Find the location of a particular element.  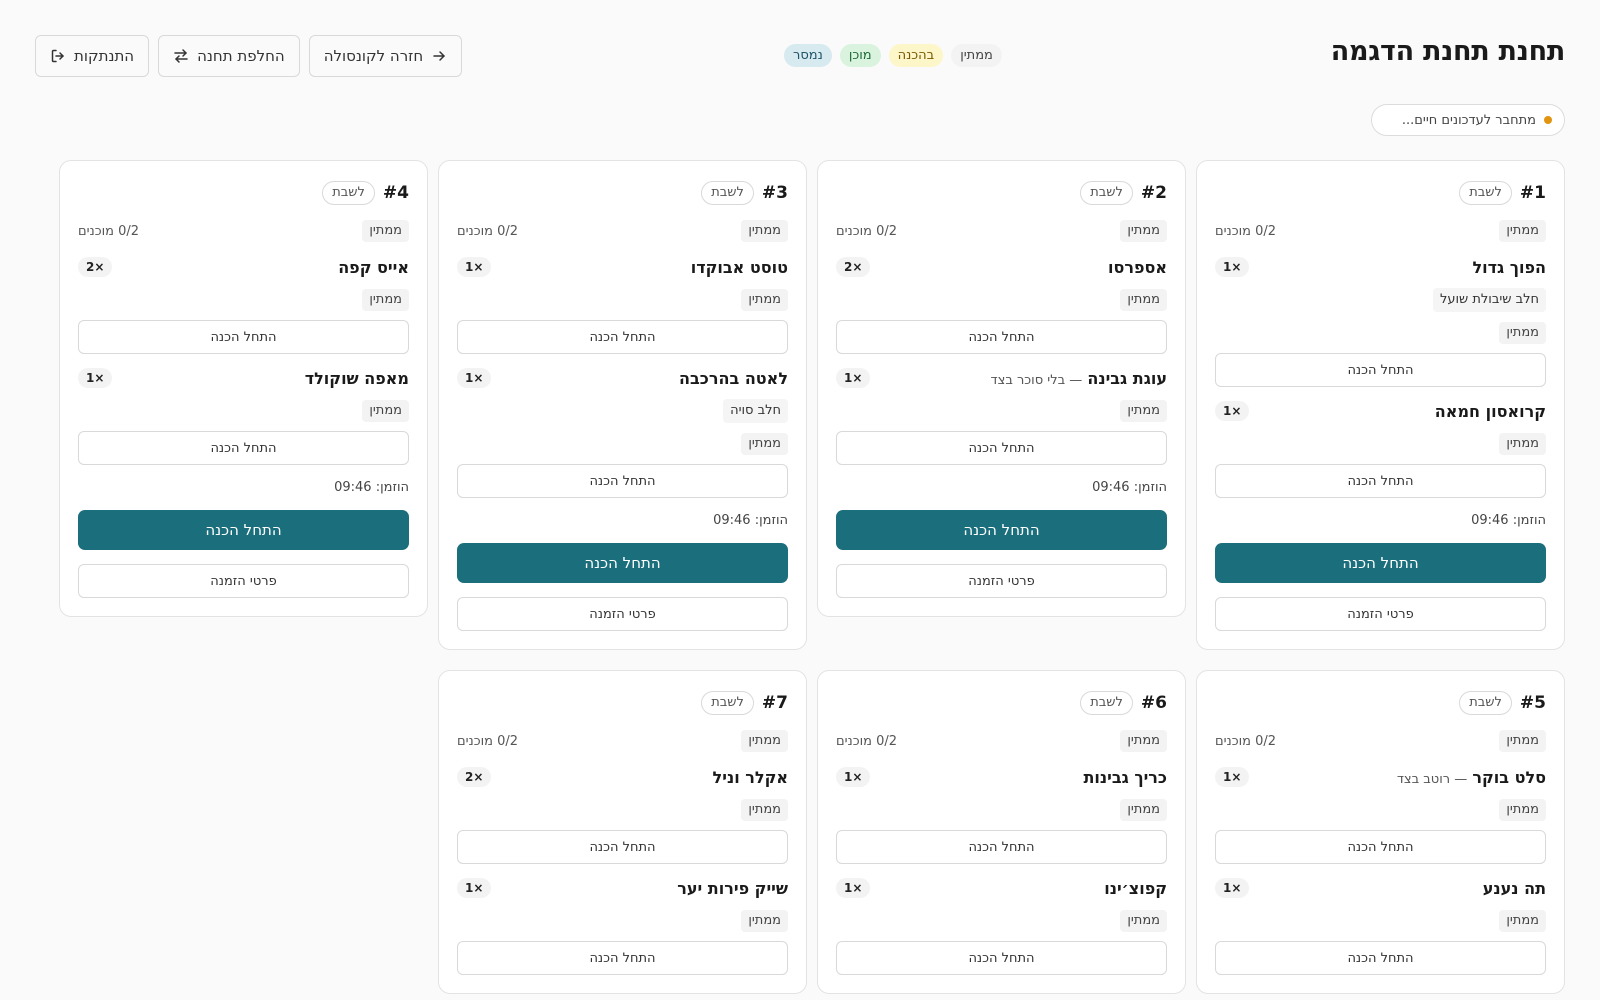

list-item: כריך גבינות 1× ממתין התחל הכנה is located at coordinates (1001, 814).